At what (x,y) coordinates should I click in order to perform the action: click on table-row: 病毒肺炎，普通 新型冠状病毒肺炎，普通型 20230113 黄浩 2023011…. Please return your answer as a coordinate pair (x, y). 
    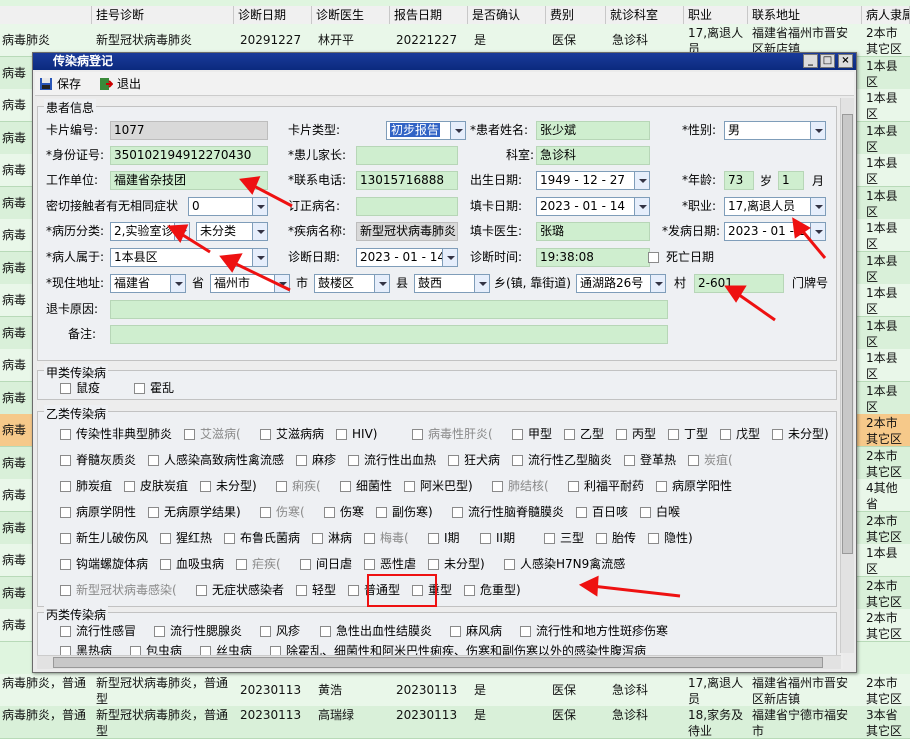
    Looking at the image, I should click on (455, 690).